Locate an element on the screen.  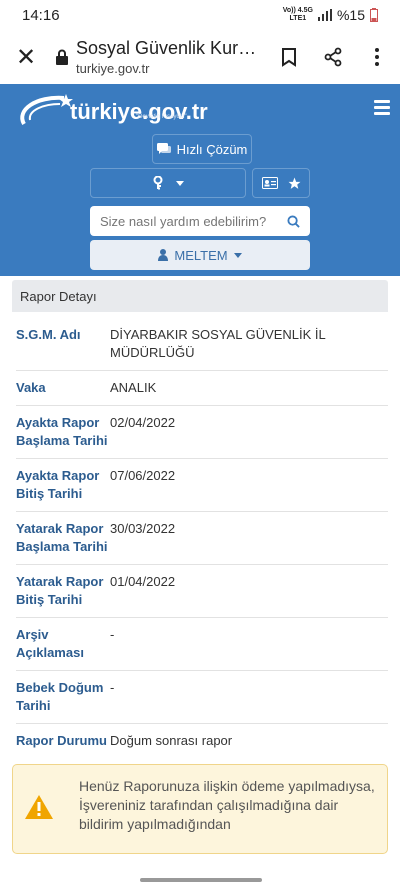
detail-value: Doğum sonrası rapor is located at coordinates (171, 740).